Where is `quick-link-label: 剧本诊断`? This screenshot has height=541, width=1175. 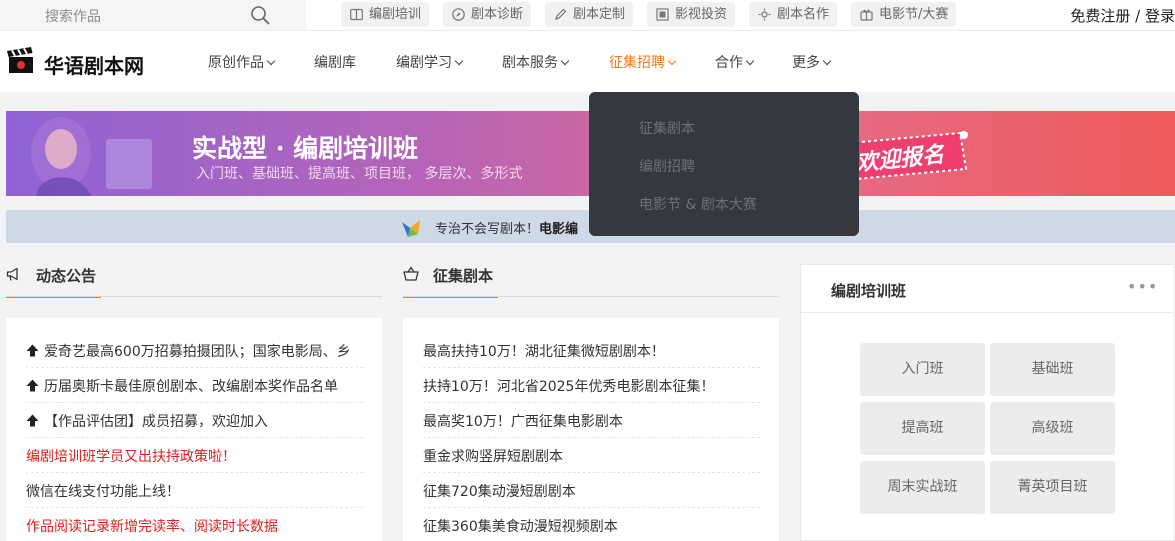 quick-link-label: 剧本诊断 is located at coordinates (497, 14).